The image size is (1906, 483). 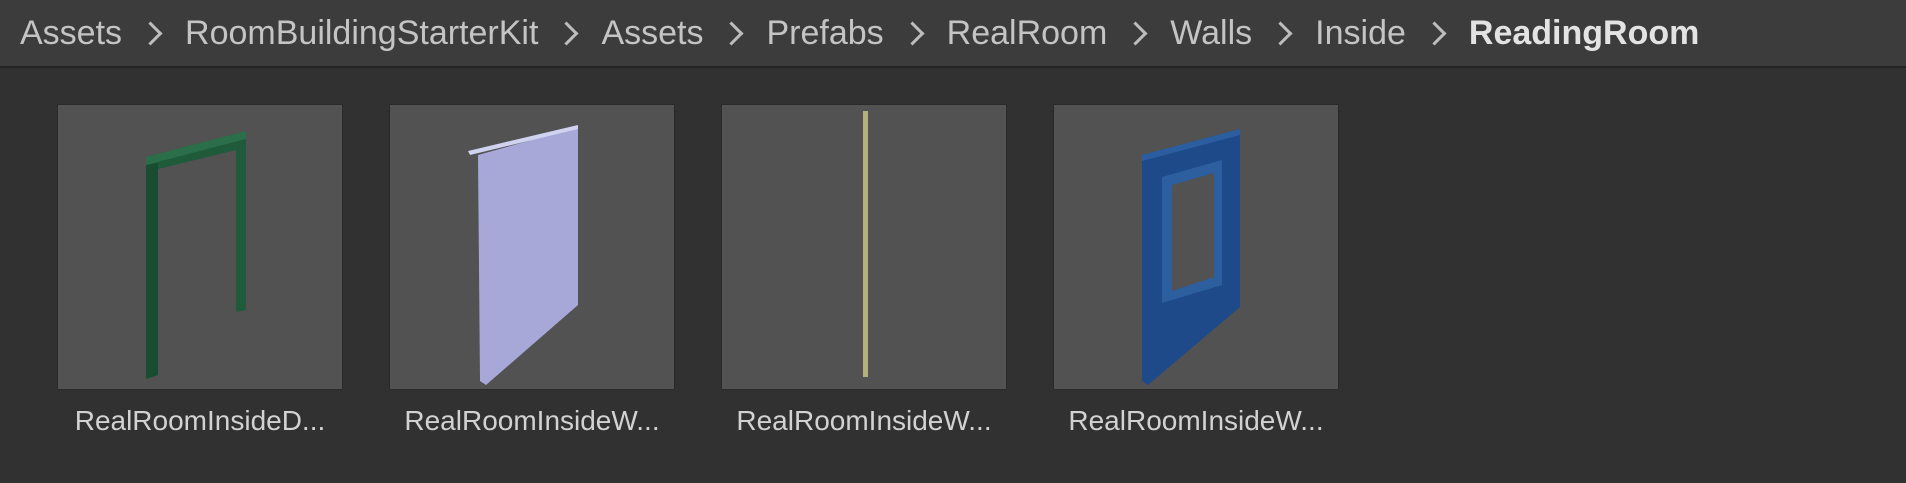 I want to click on breadcrumb-item-inside: Inside, so click(x=1360, y=33).